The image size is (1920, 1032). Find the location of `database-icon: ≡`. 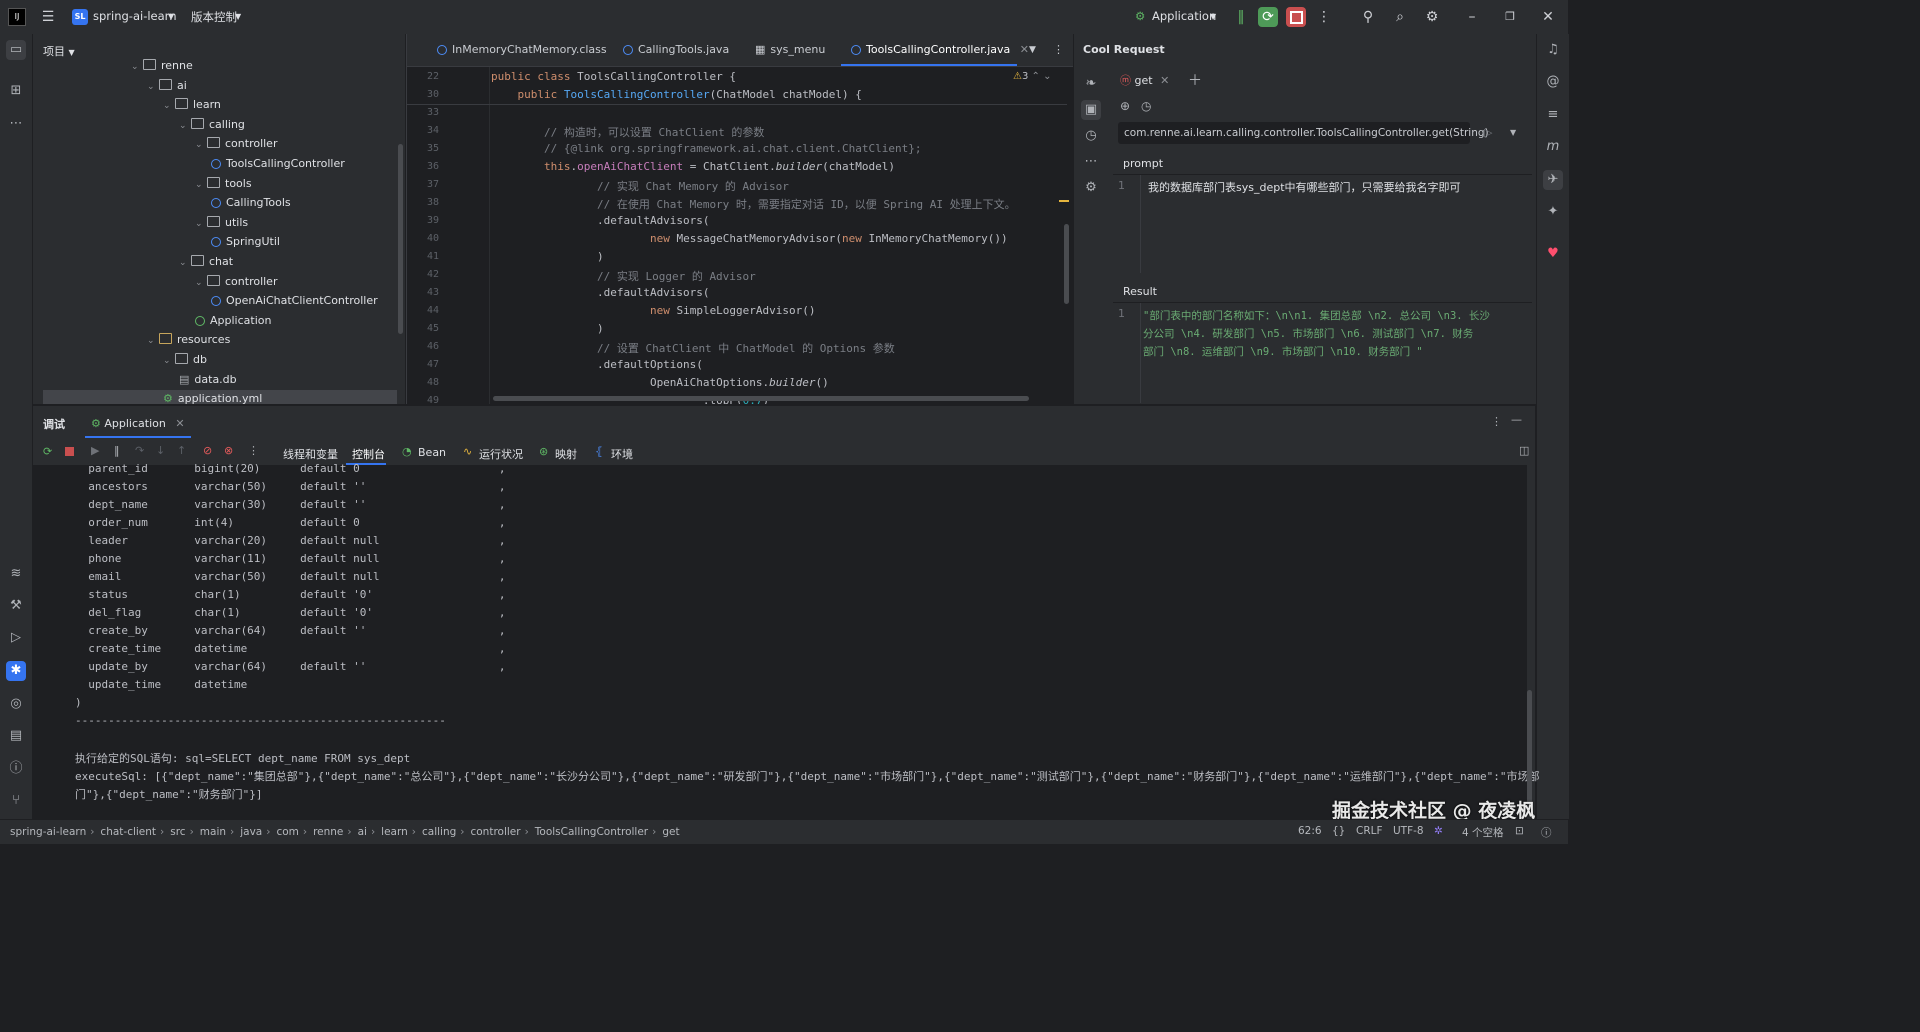

database-icon: ≡ is located at coordinates (1553, 115).